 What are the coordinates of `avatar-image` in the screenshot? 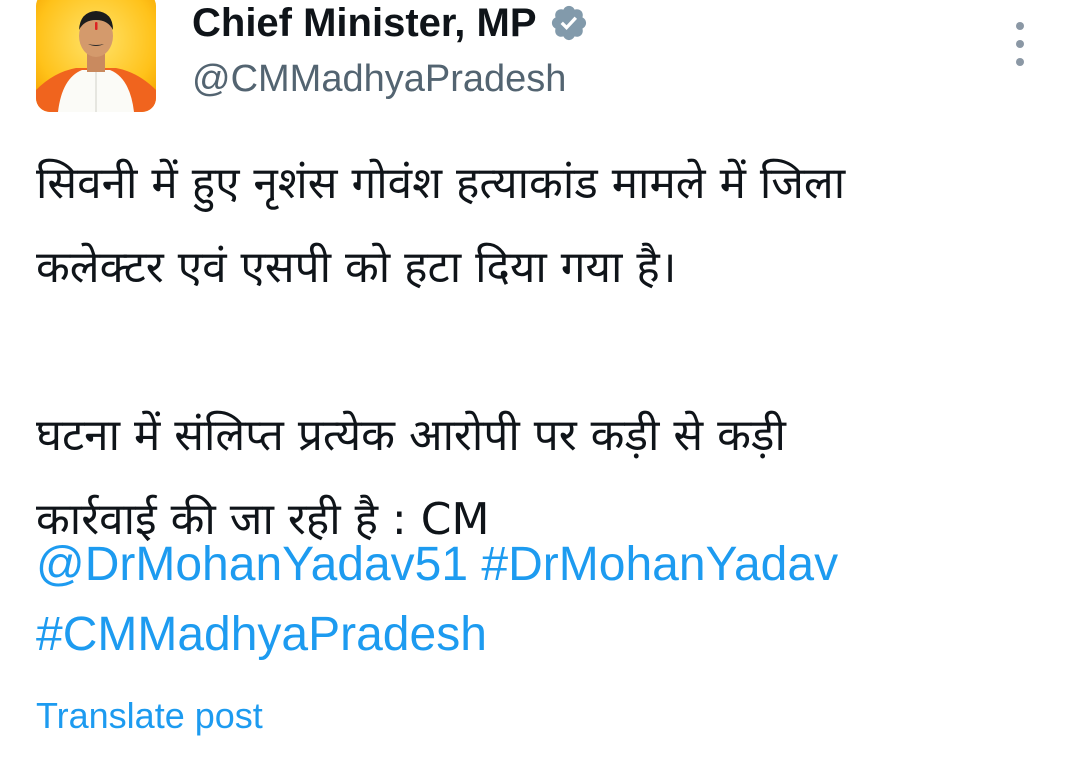 It's located at (96, 56).